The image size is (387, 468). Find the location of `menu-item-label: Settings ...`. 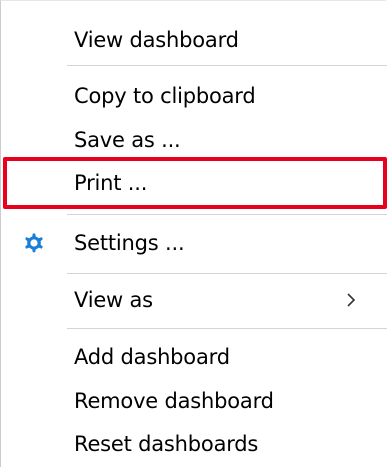

menu-item-label: Settings ... is located at coordinates (129, 243).